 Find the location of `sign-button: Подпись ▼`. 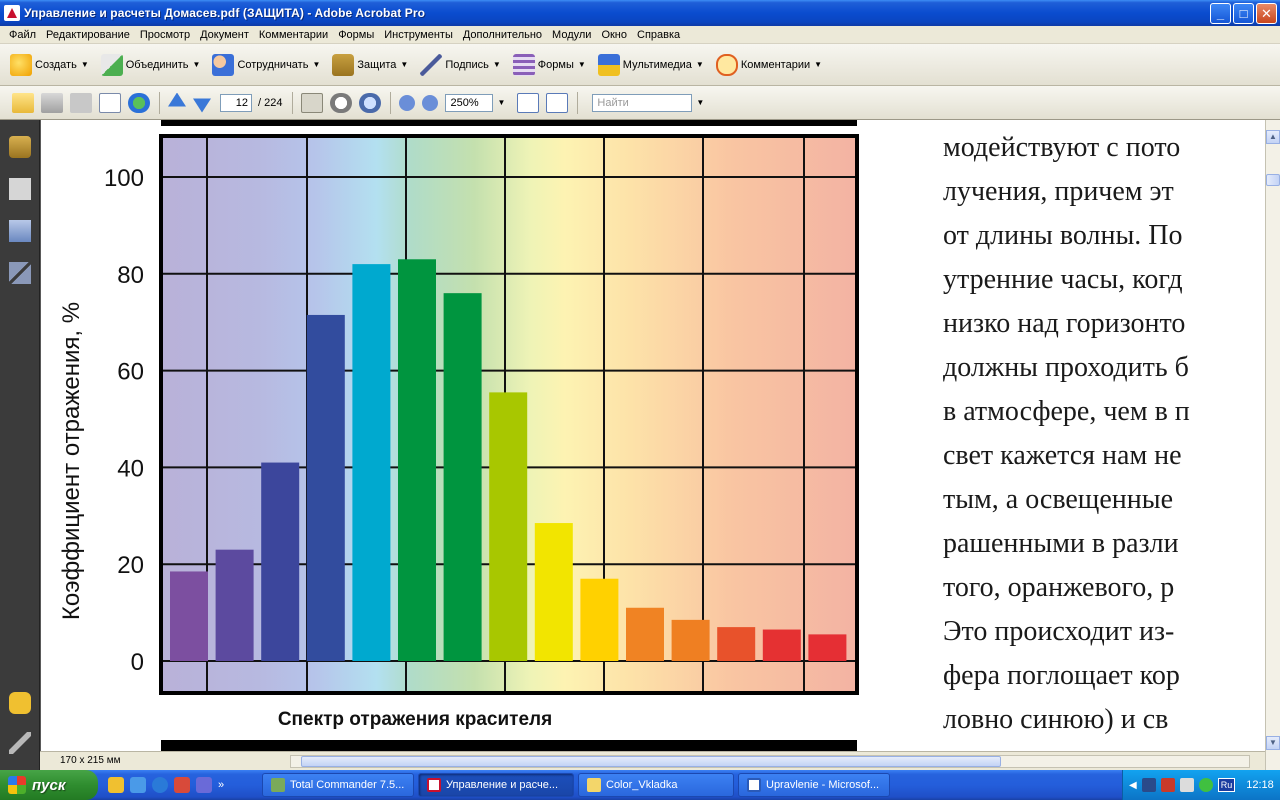

sign-button: Подпись ▼ is located at coordinates (460, 64).